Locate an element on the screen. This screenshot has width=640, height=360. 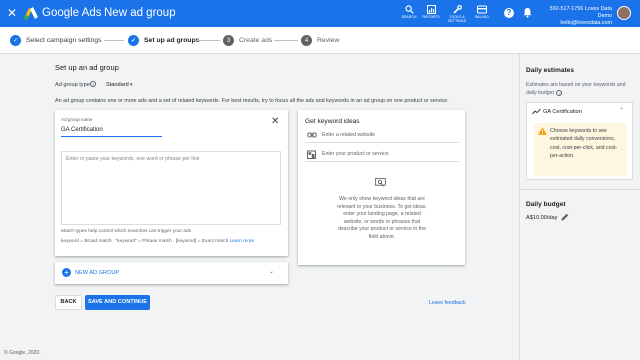
add-icon: + is located at coordinates (66, 272).